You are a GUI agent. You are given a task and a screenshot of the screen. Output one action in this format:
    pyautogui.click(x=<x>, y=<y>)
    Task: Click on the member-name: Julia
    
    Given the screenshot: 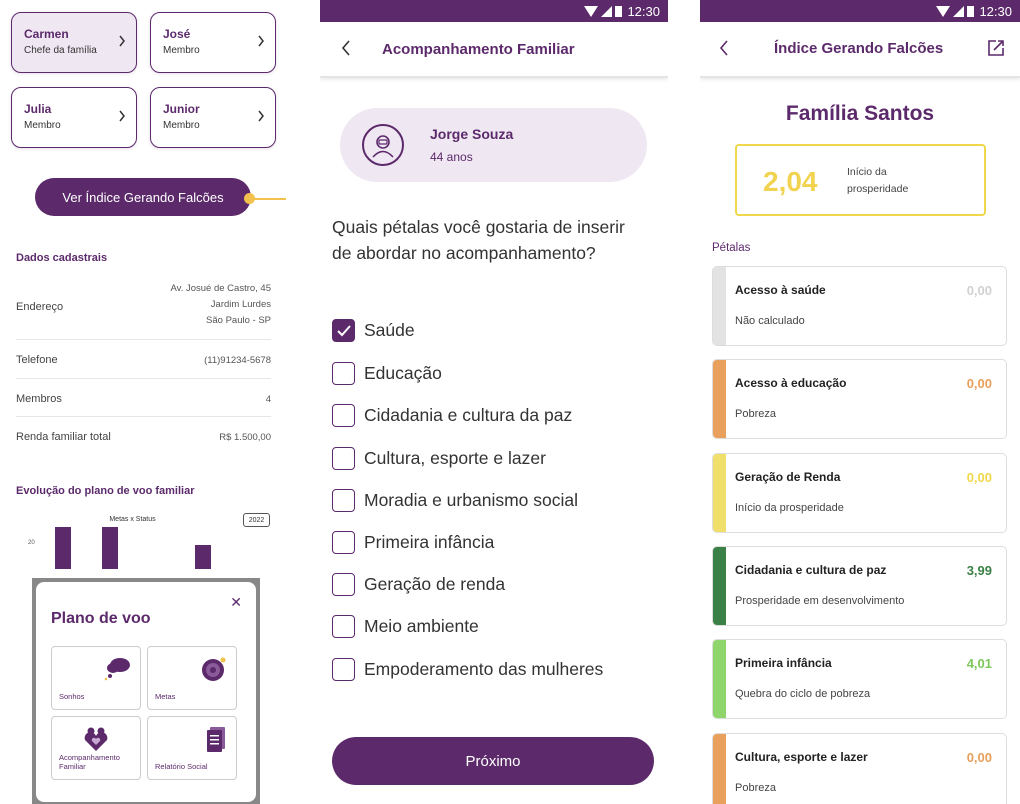 What is the action you would take?
    pyautogui.click(x=38, y=109)
    